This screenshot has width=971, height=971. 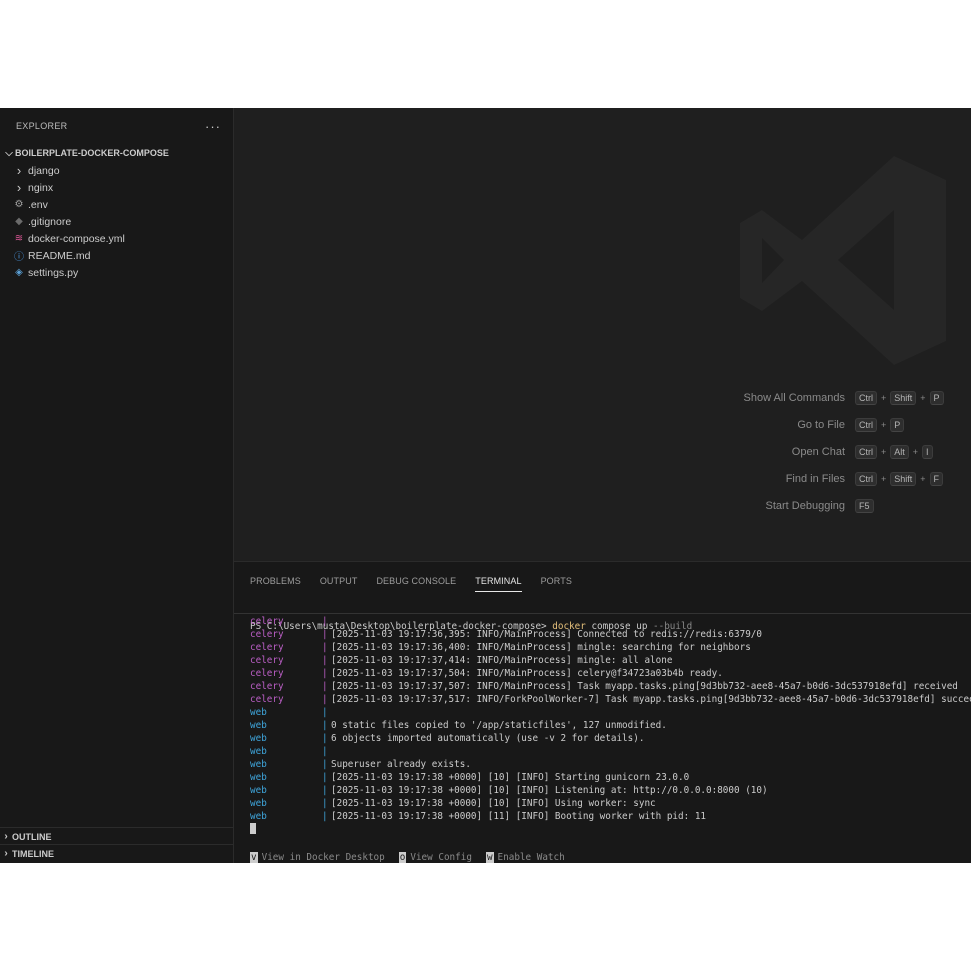 What do you see at coordinates (498, 584) in the screenshot?
I see `tab-terminal: TERMINAL` at bounding box center [498, 584].